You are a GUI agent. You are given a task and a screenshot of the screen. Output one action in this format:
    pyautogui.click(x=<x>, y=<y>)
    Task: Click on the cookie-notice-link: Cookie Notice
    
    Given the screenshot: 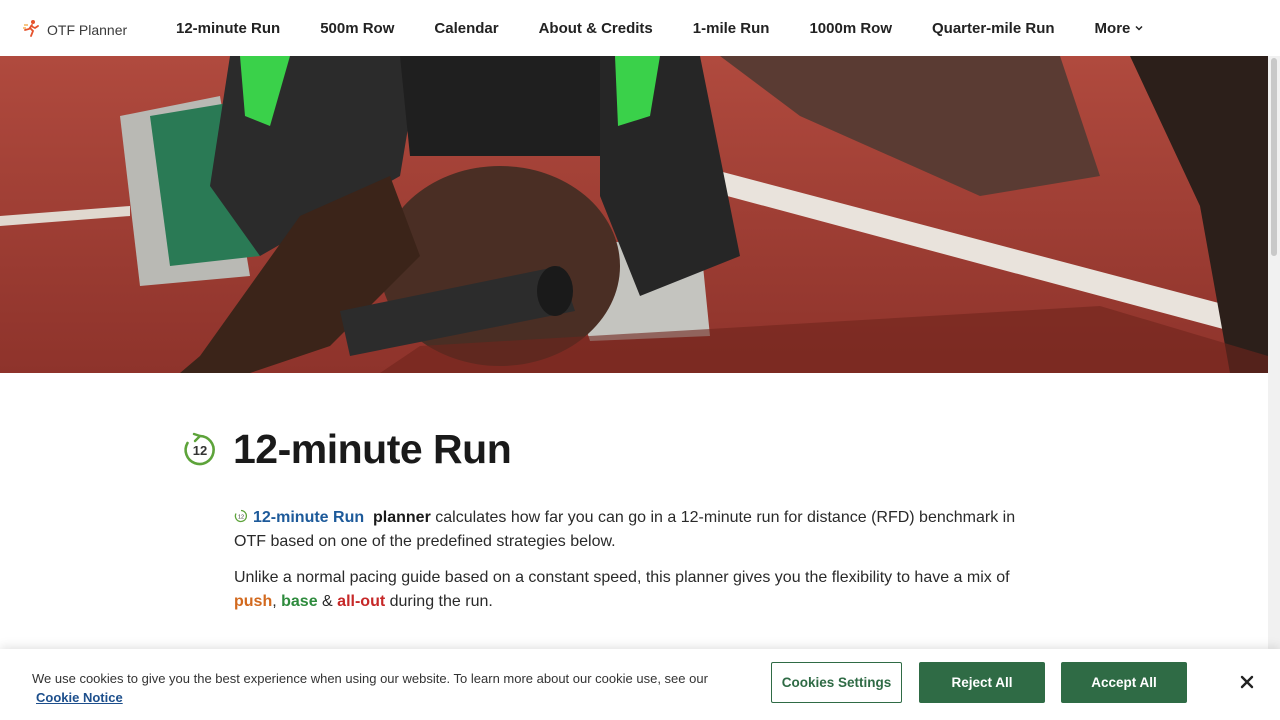 What is the action you would take?
    pyautogui.click(x=79, y=697)
    